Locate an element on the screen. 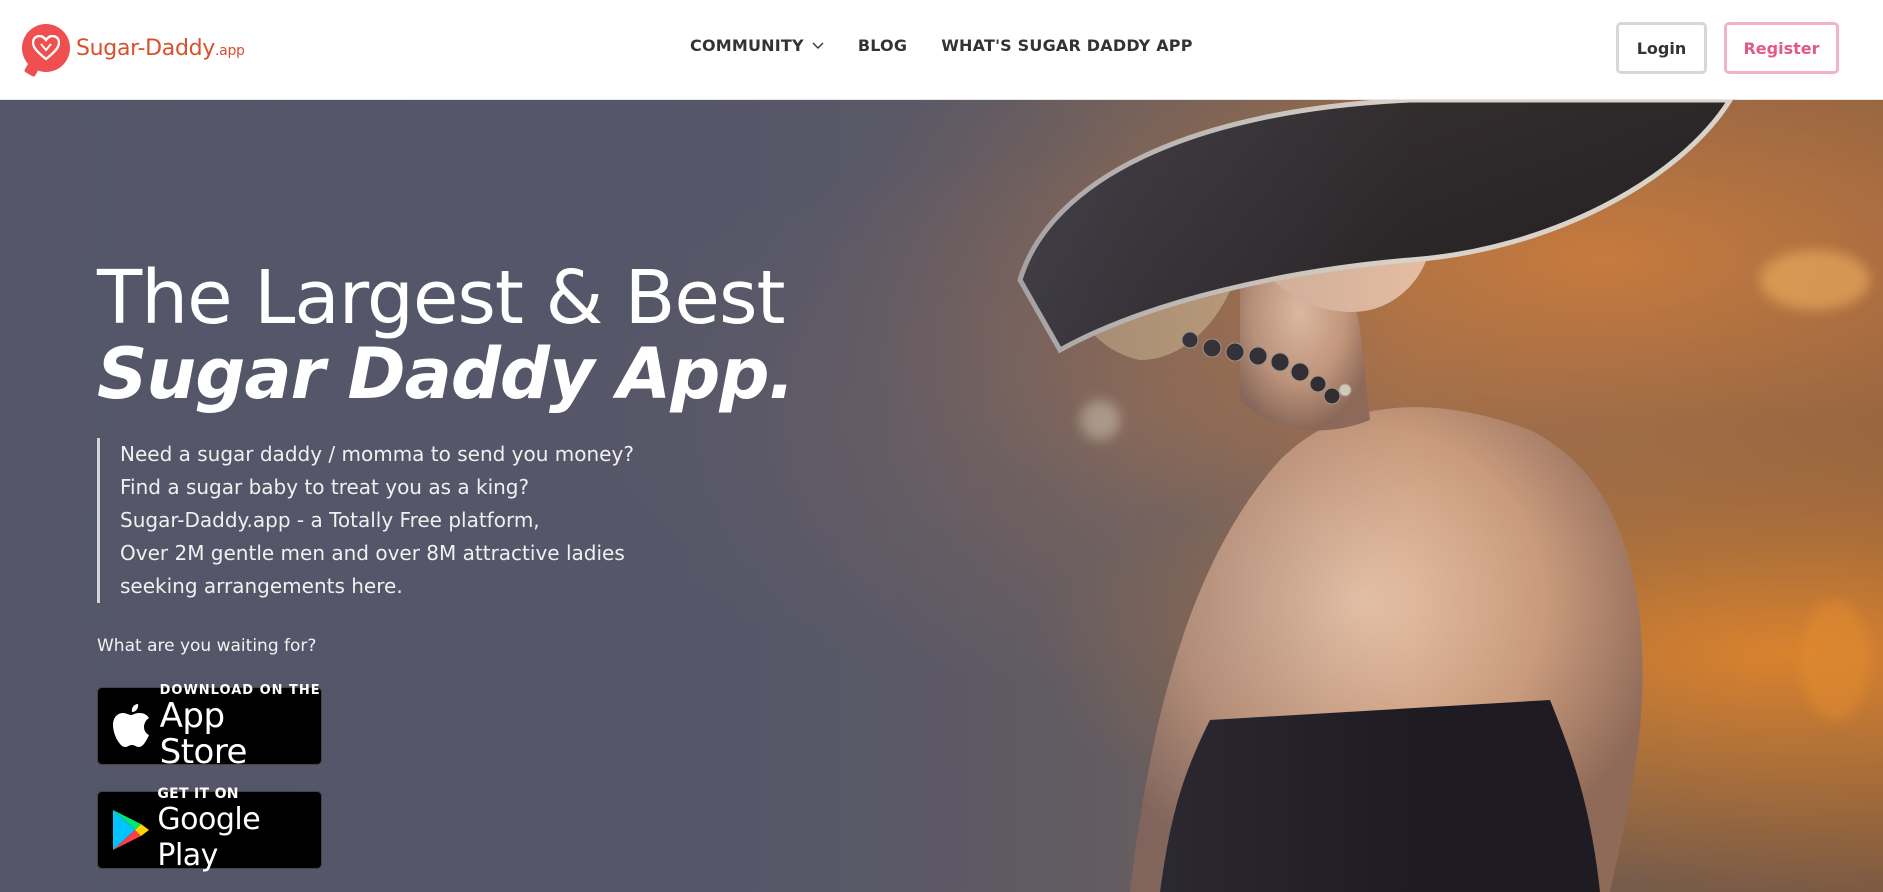 This screenshot has width=1883, height=892. nav-blog-label: BLOG is located at coordinates (882, 45).